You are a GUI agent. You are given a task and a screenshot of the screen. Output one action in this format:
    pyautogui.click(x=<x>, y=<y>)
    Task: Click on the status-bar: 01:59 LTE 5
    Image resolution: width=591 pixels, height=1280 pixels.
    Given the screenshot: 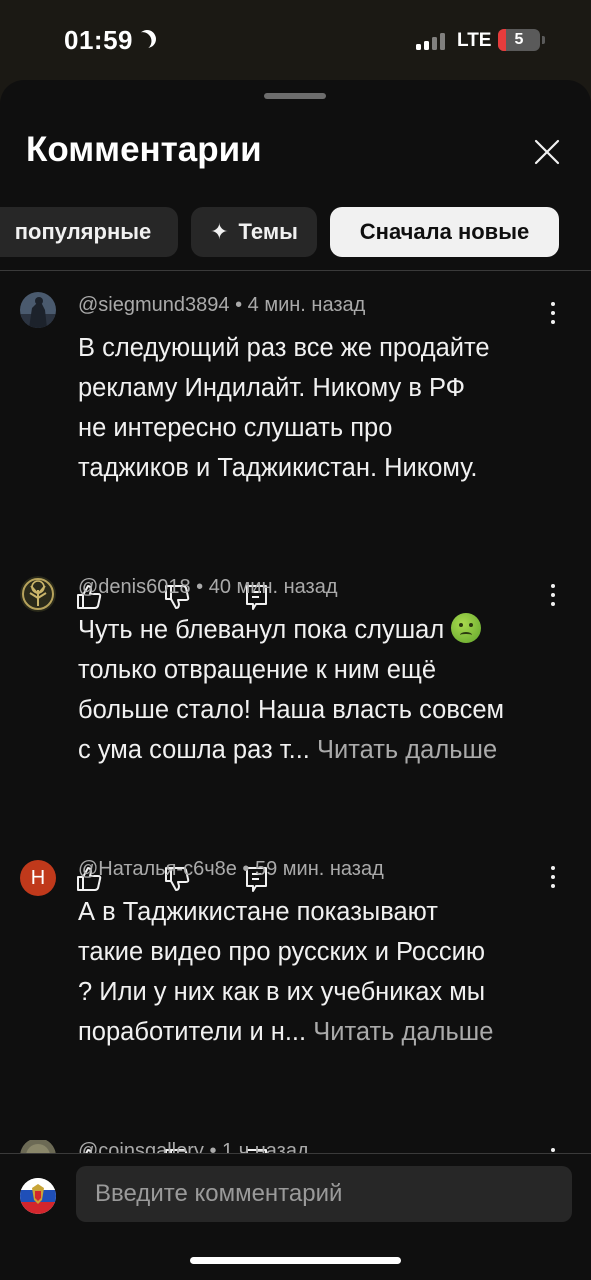 What is the action you would take?
    pyautogui.click(x=295, y=40)
    